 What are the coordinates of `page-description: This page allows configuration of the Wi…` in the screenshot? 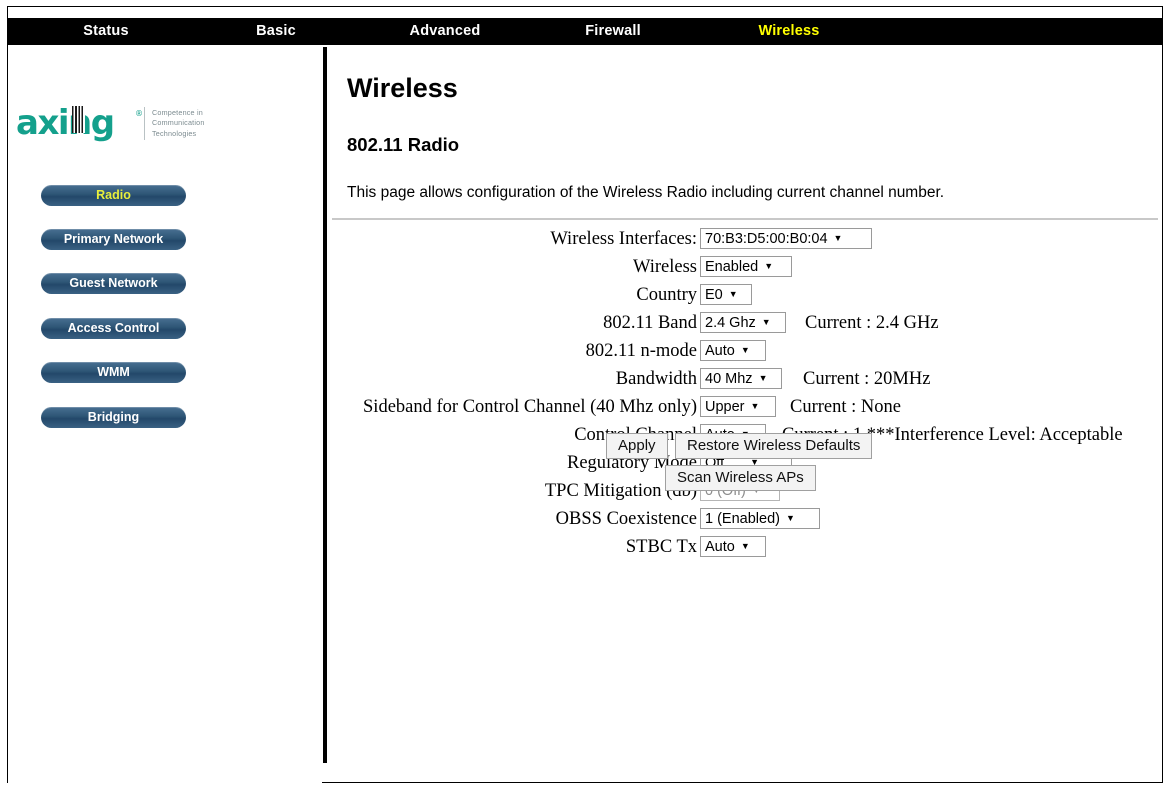 It's located at (646, 192).